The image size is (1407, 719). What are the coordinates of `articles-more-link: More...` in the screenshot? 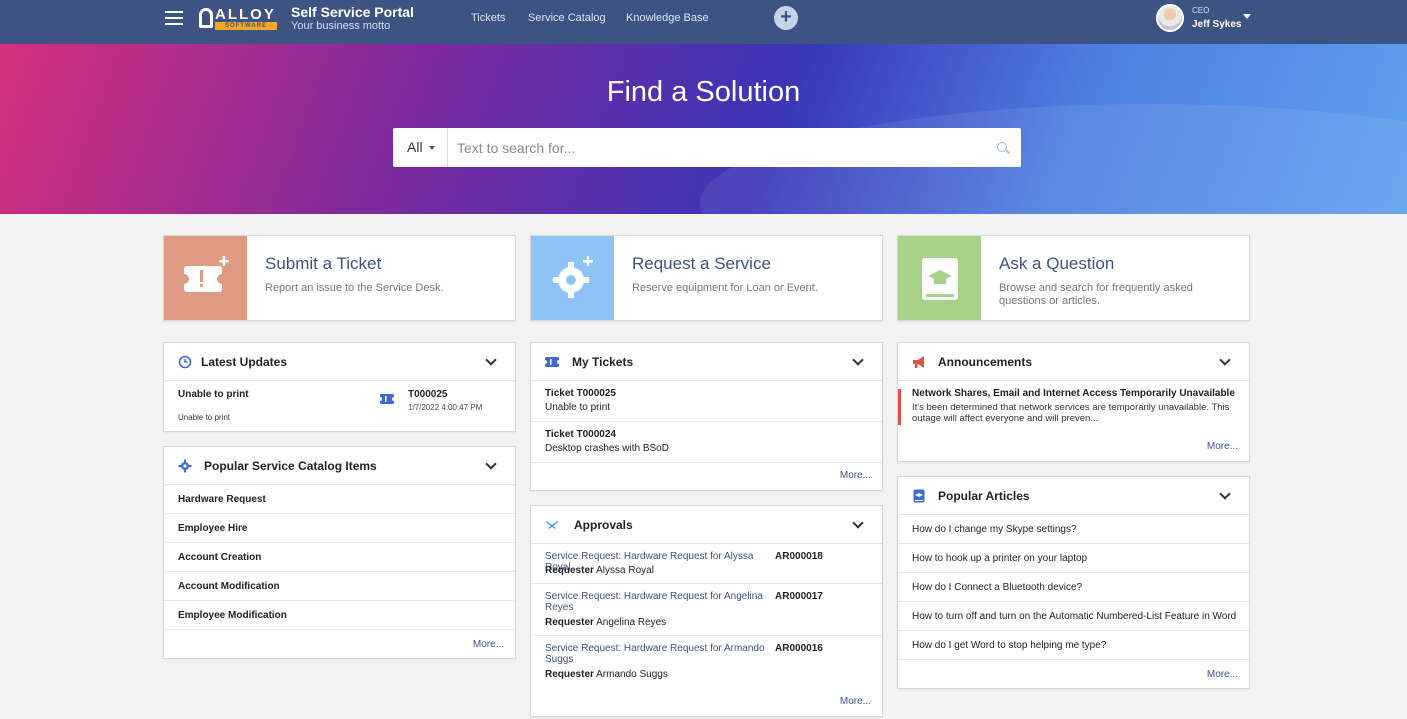 It's located at (1222, 674).